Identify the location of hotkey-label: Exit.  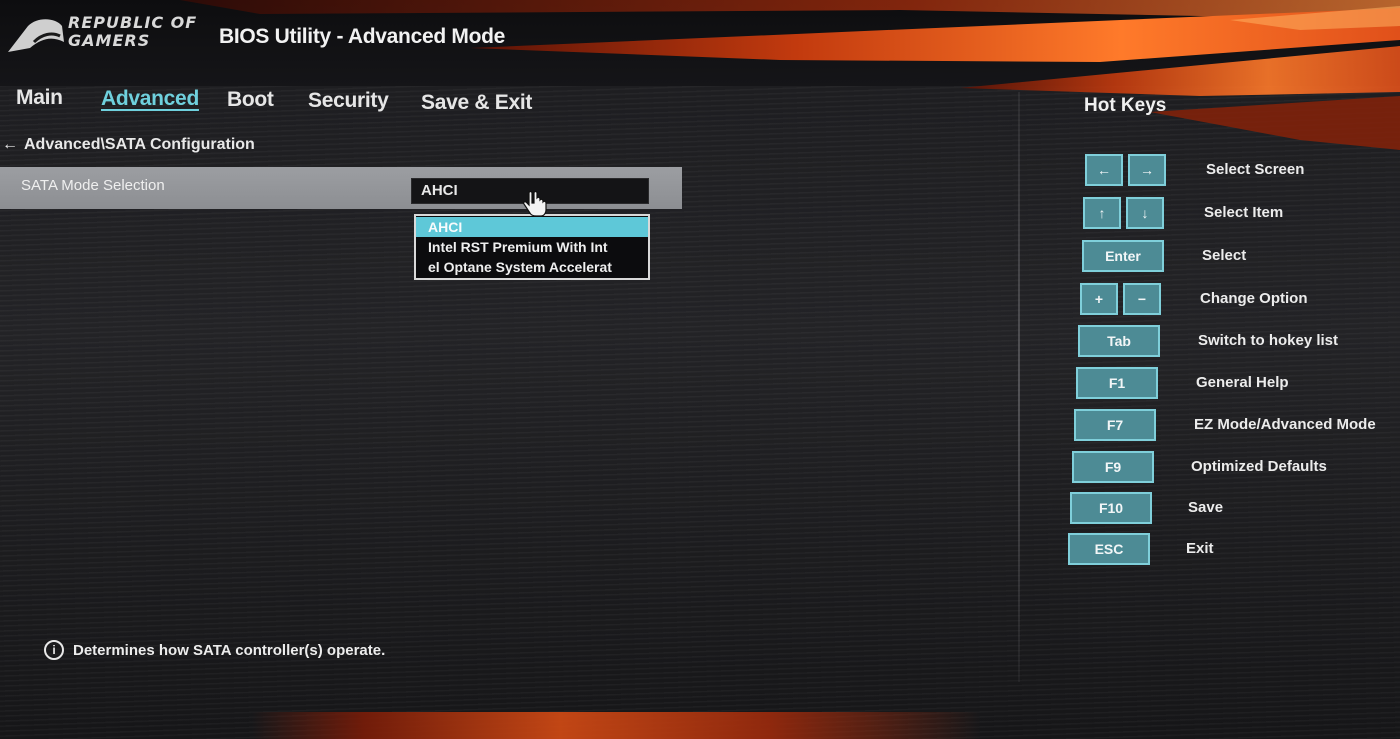
(1200, 548).